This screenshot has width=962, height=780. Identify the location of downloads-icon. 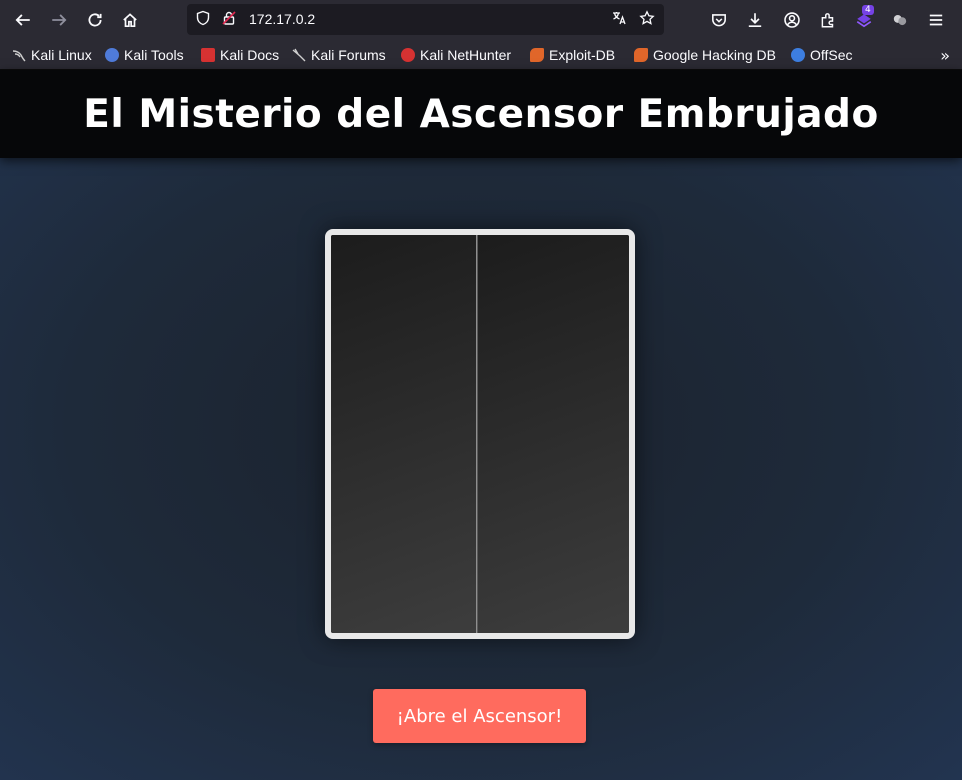
(755, 20).